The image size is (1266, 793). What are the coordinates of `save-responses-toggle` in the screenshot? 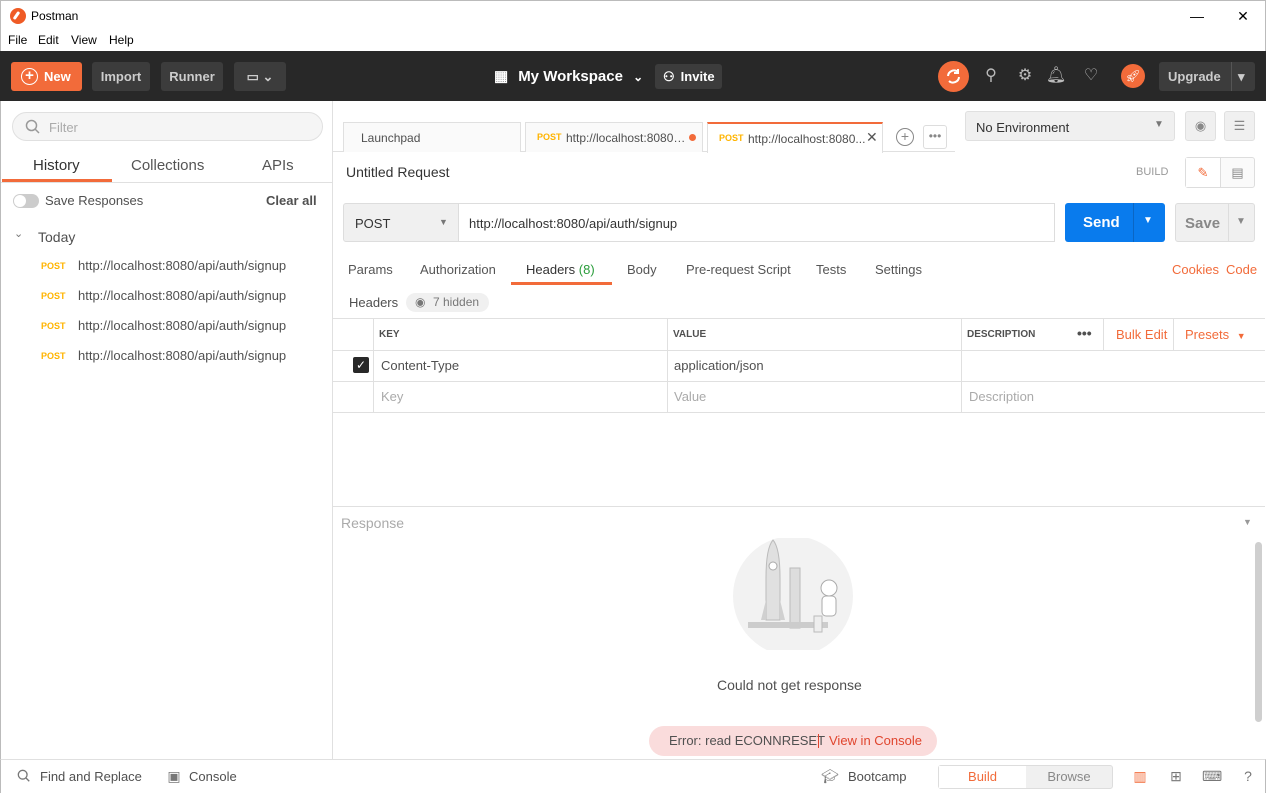 It's located at (26, 201).